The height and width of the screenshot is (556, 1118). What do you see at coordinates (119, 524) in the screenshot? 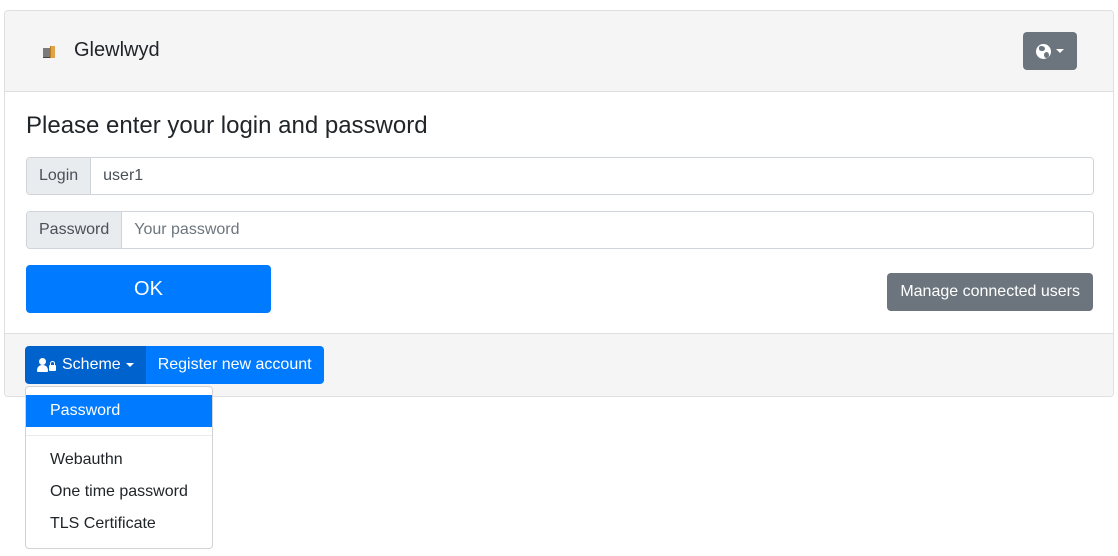
I see `scheme-option-tls-certificate: TLS Certificate` at bounding box center [119, 524].